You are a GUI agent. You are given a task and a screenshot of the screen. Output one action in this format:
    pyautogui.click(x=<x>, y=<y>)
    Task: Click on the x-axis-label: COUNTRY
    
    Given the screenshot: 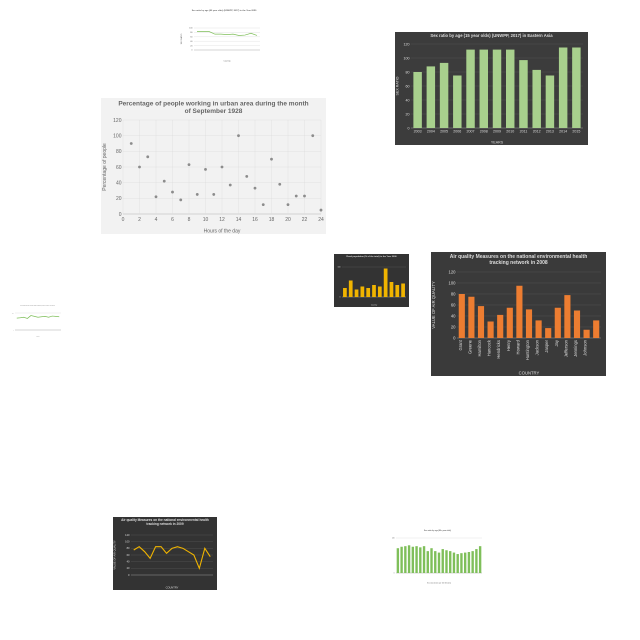 What is the action you would take?
    pyautogui.click(x=529, y=373)
    